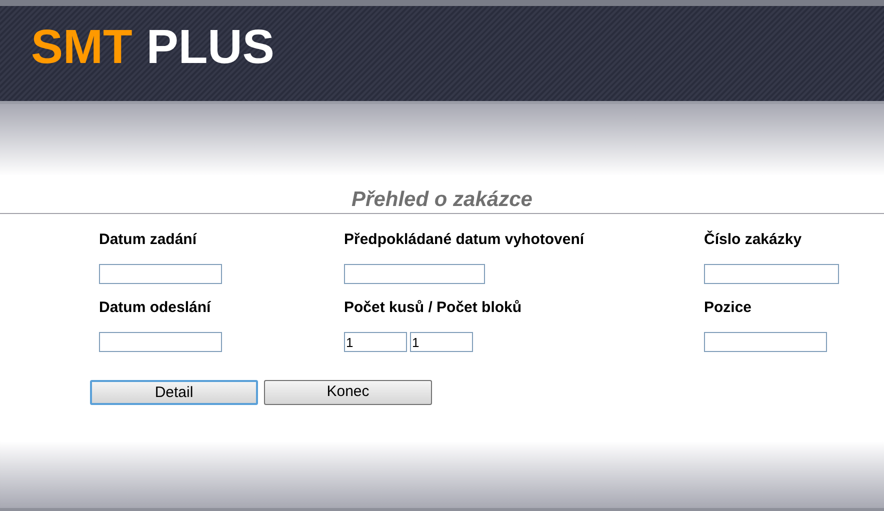 The width and height of the screenshot is (884, 511). Describe the element at coordinates (148, 239) in the screenshot. I see `field-label: Datum zadání` at that location.